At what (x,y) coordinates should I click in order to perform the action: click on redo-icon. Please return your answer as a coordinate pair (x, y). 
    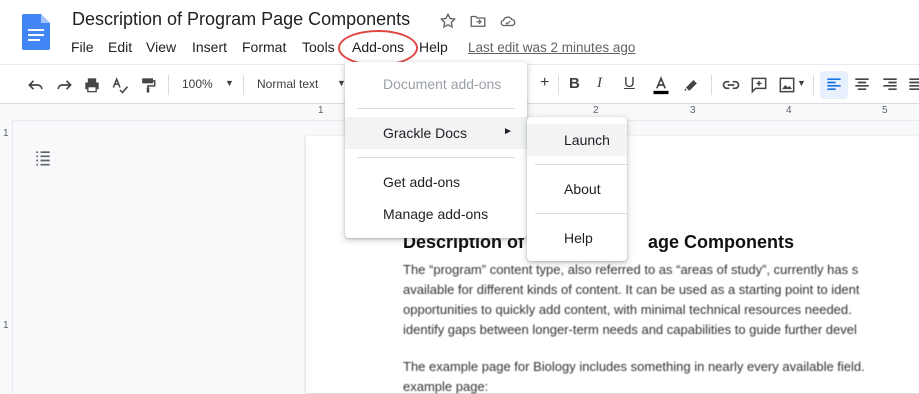
    Looking at the image, I should click on (64, 85).